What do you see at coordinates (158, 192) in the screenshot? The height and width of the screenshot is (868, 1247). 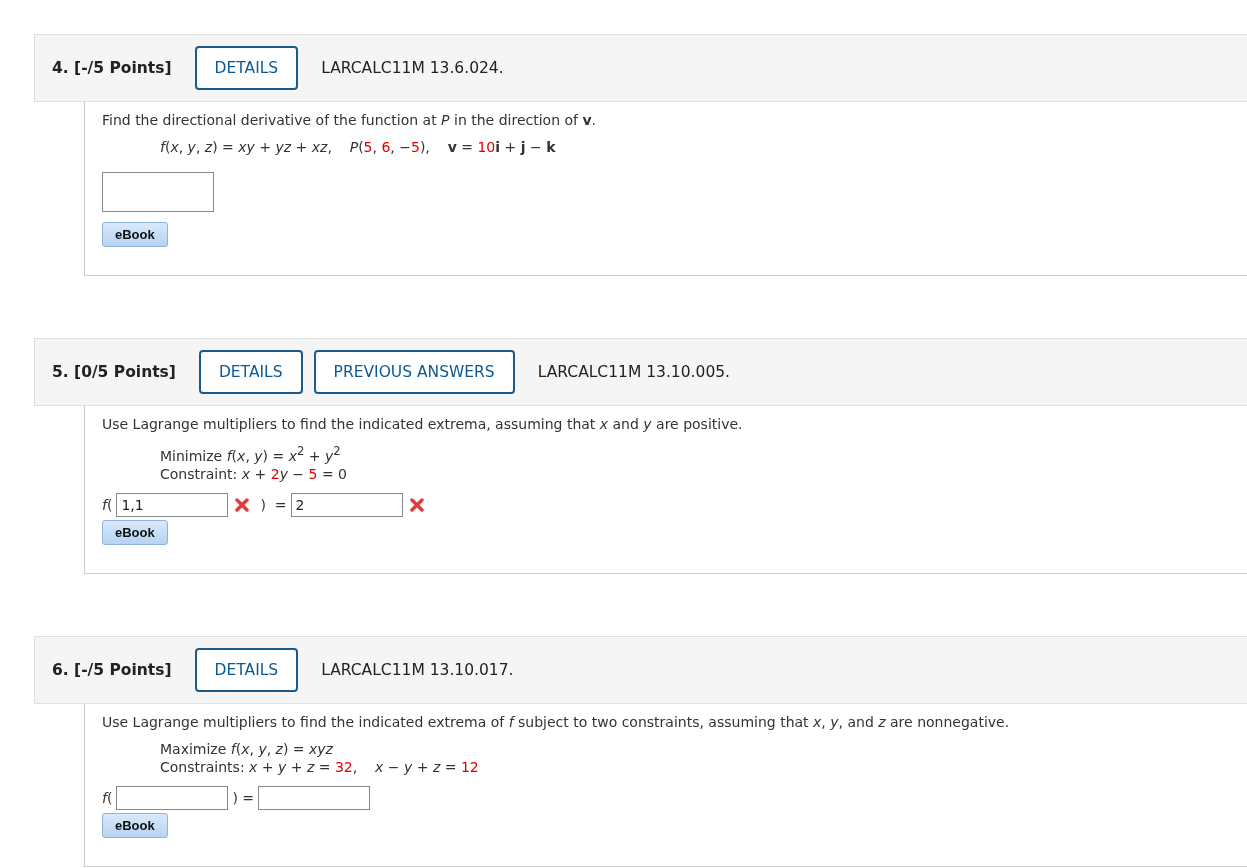 I see `answer-box` at bounding box center [158, 192].